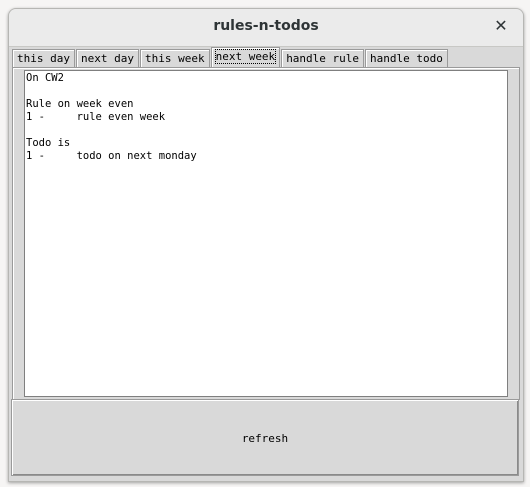  I want to click on tab-label: next day, so click(107, 58).